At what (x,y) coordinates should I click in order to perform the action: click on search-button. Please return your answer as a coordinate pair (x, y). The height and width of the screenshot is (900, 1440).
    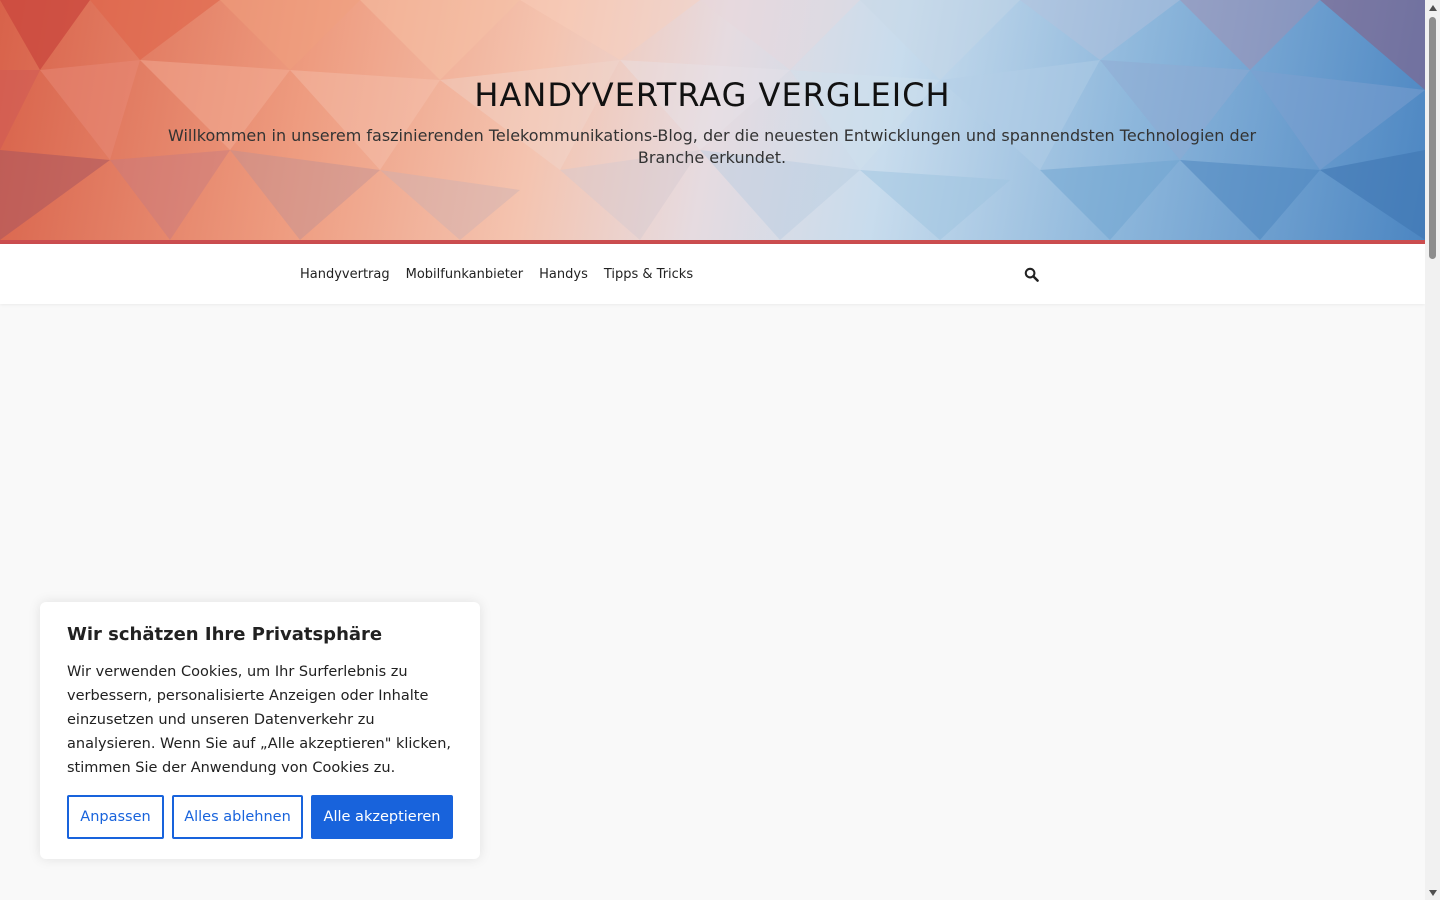
    Looking at the image, I should click on (1031, 274).